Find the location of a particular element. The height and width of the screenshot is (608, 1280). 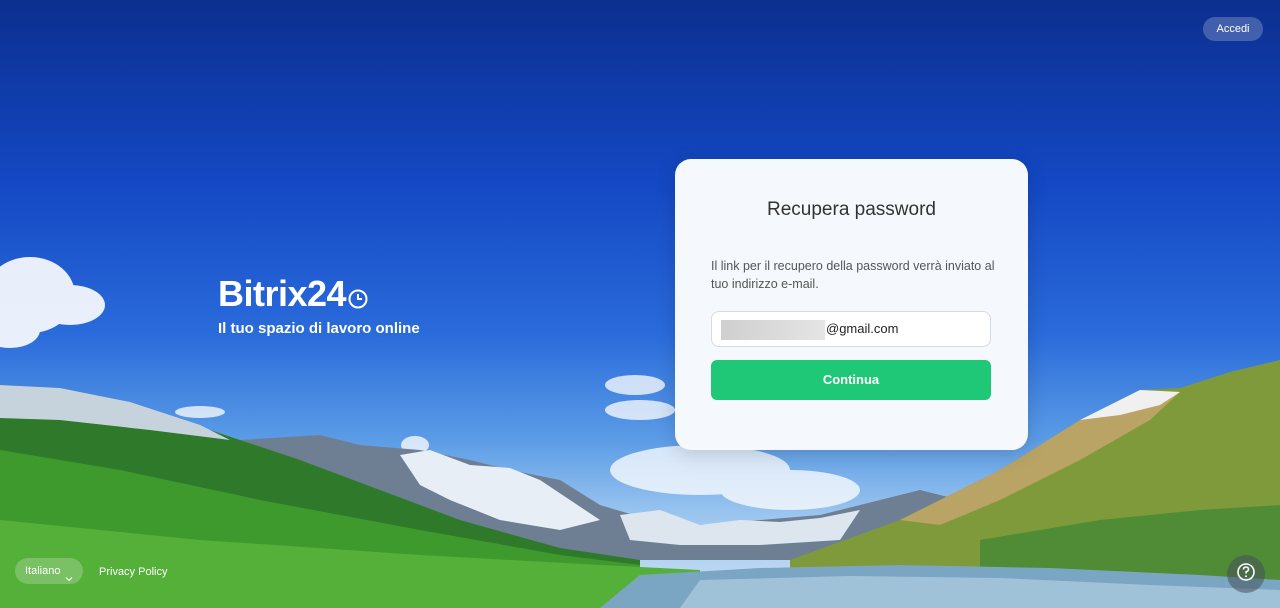

signin-button: Accedi is located at coordinates (1233, 29).